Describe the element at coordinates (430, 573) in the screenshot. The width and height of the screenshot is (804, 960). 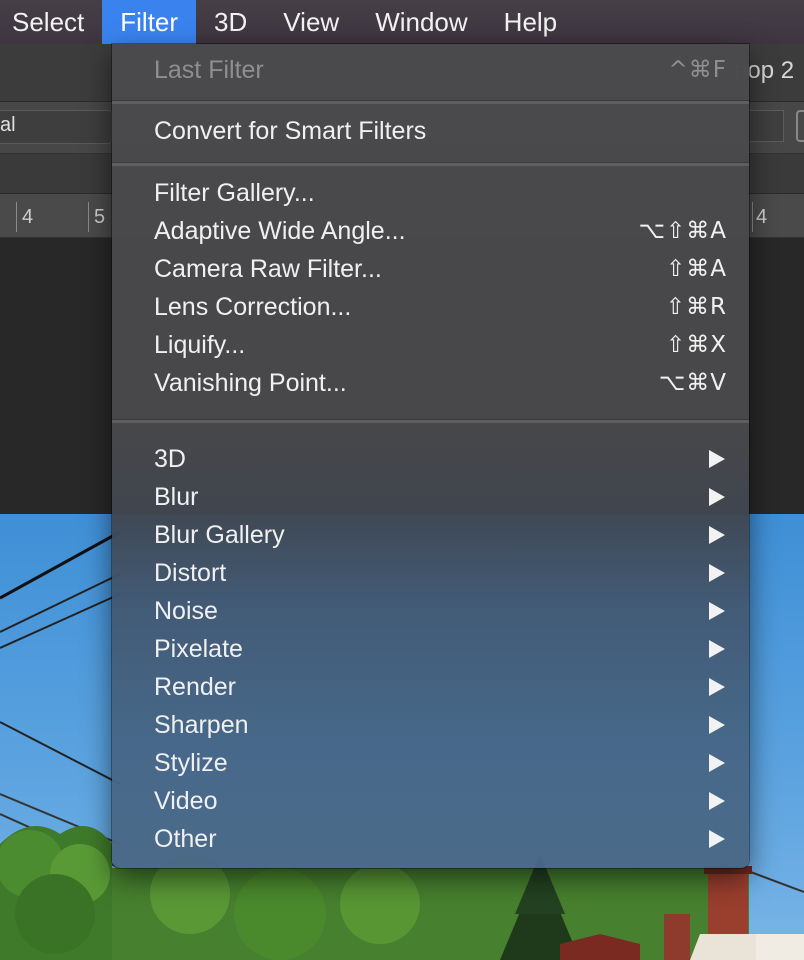
I see `submenu-distort: Distort` at that location.